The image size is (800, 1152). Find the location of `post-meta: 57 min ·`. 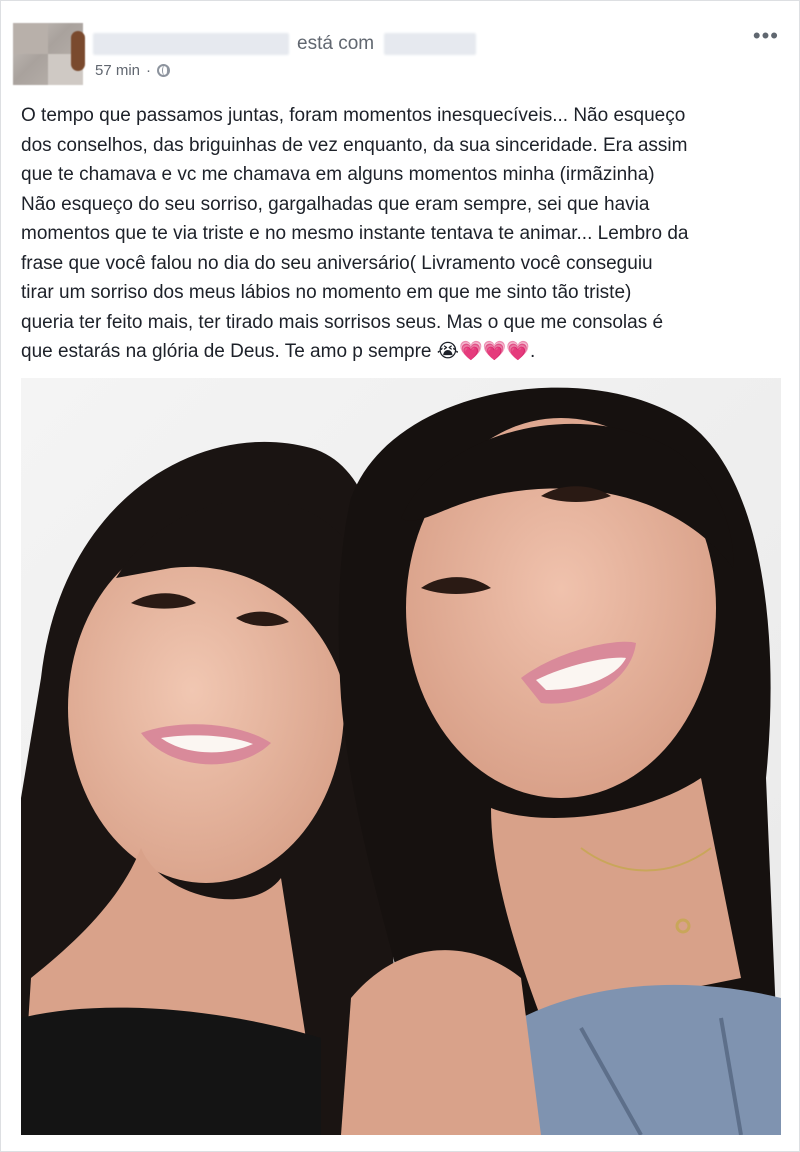

post-meta: 57 min · is located at coordinates (133, 70).